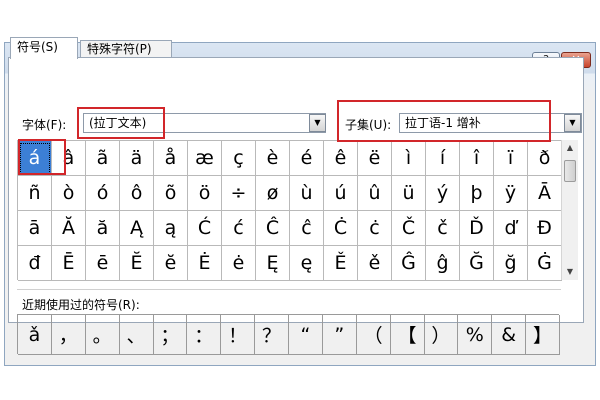  Describe the element at coordinates (307, 228) in the screenshot. I see `symbol-cell: ĉ` at that location.